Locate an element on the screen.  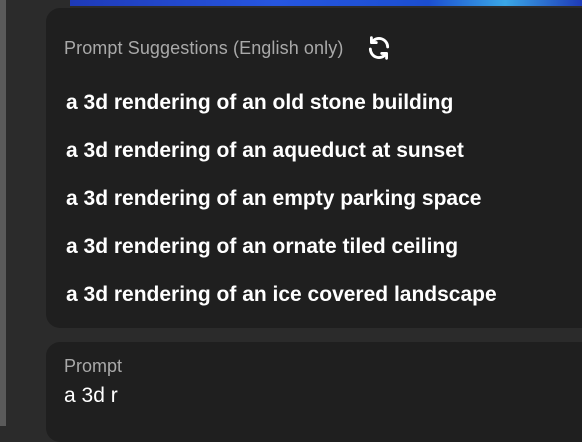
generated-image-preview-edge is located at coordinates (326, 3).